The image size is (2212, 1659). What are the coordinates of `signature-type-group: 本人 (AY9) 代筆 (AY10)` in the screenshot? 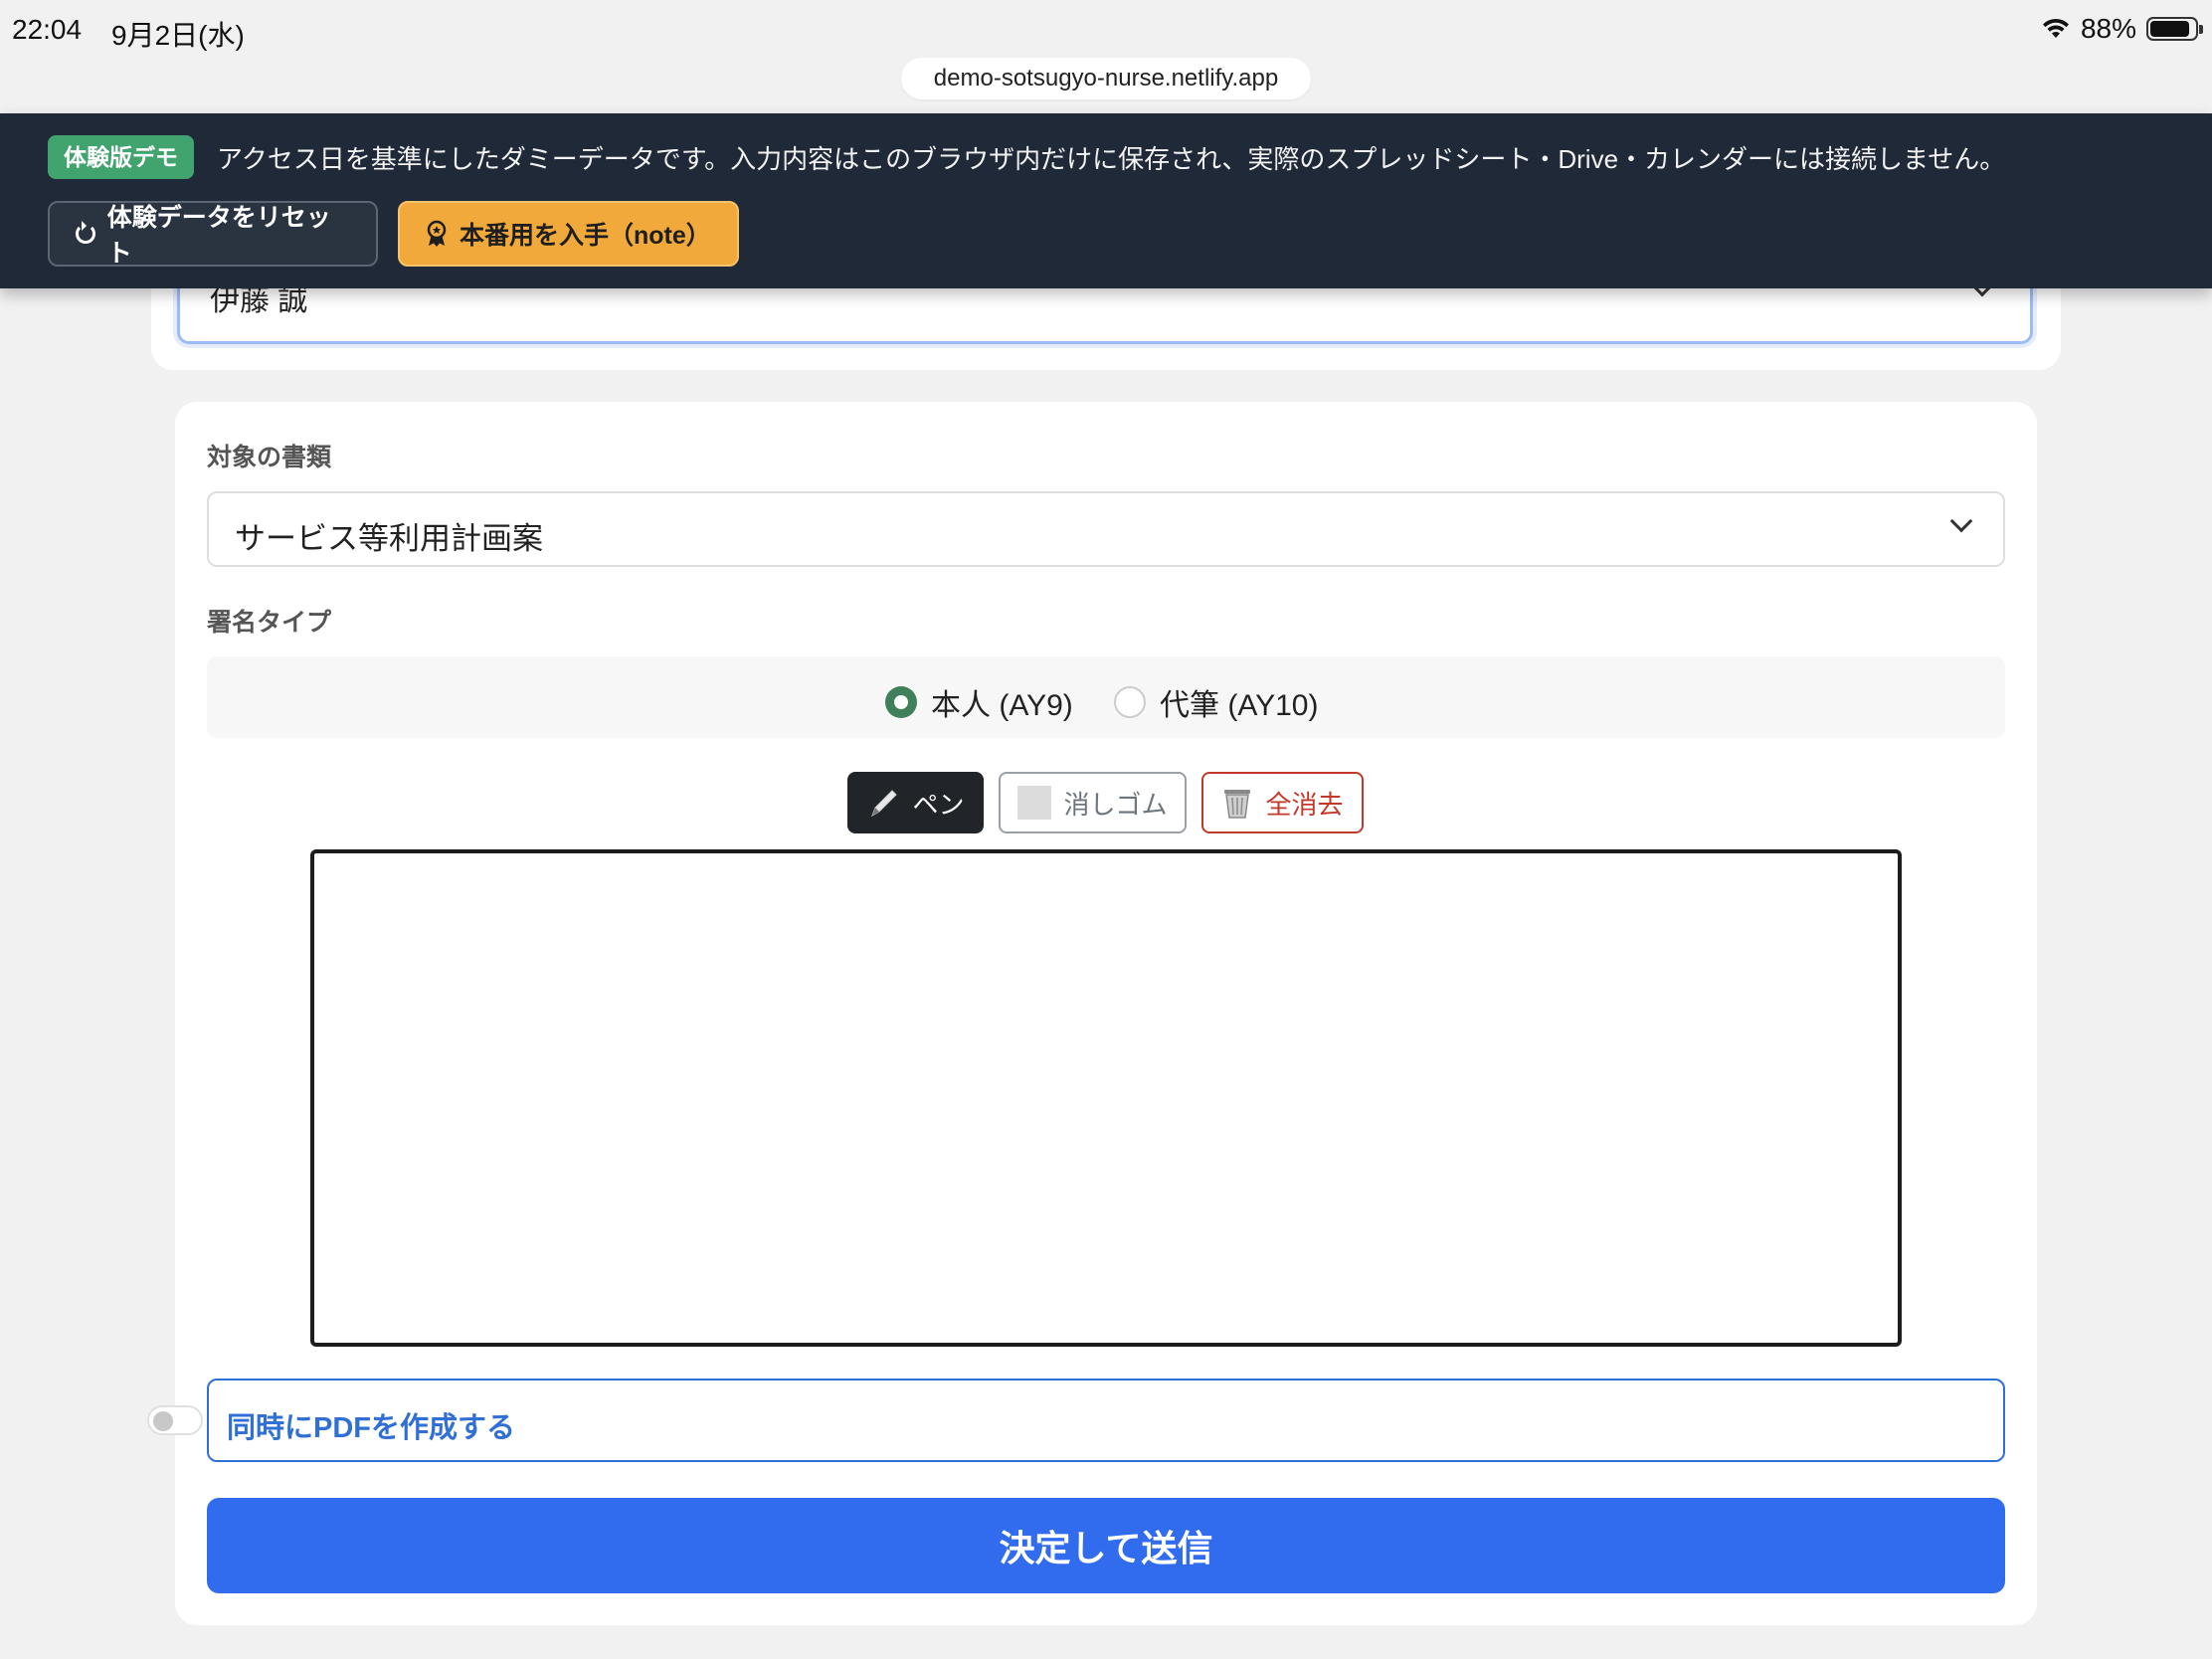 It's located at (1106, 697).